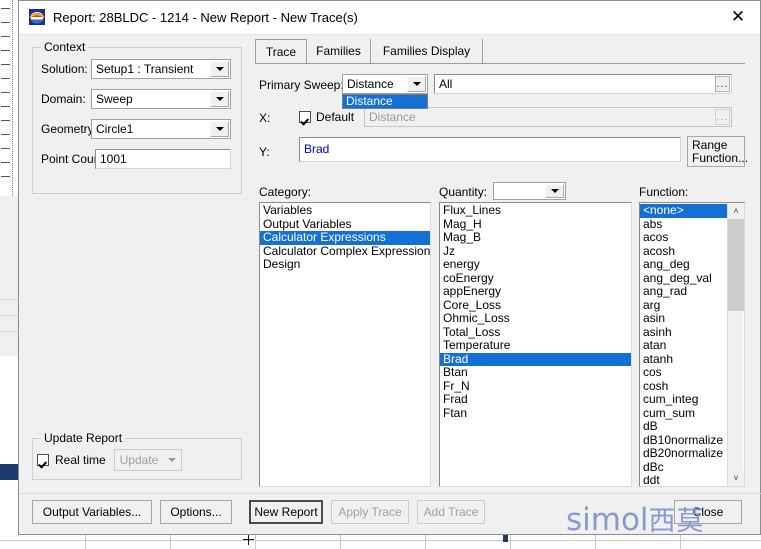 The image size is (761, 549). I want to click on quantity-item: appEnergy, so click(535, 292).